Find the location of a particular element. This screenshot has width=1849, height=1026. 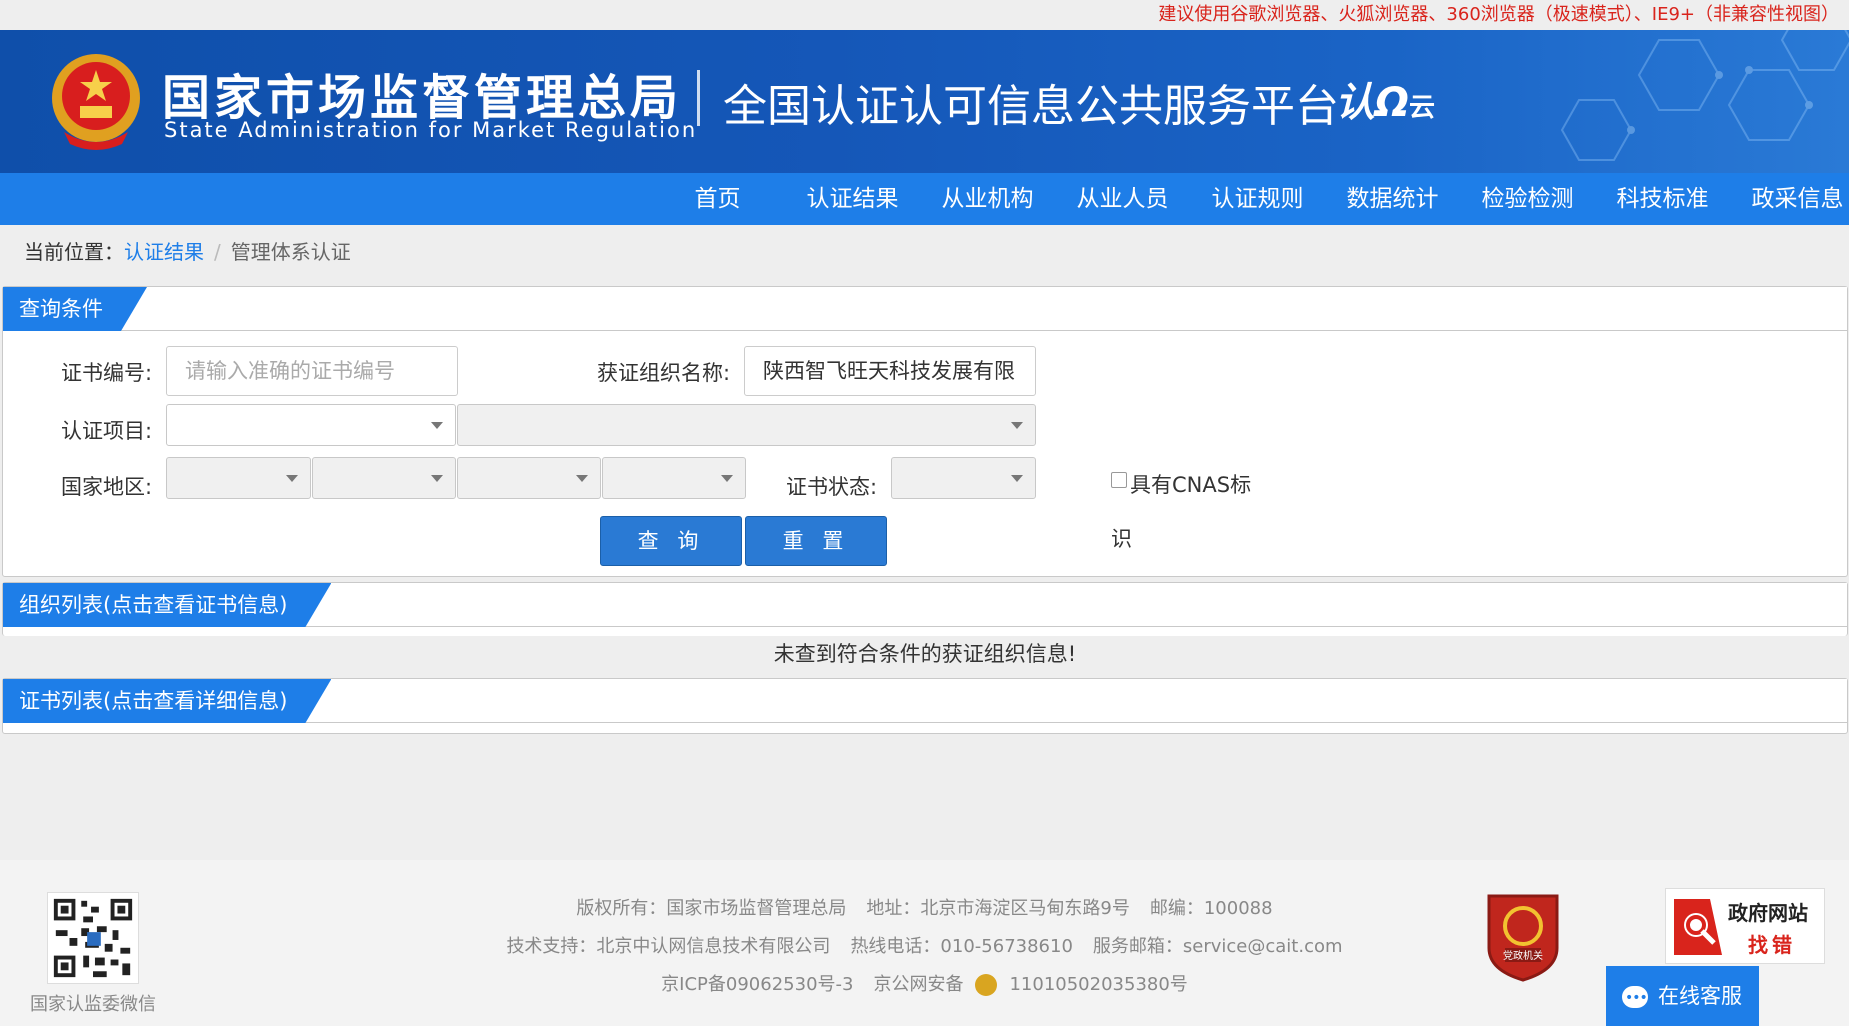

cert-list-panel: 证书列表(点击查看详细信息) is located at coordinates (925, 706).